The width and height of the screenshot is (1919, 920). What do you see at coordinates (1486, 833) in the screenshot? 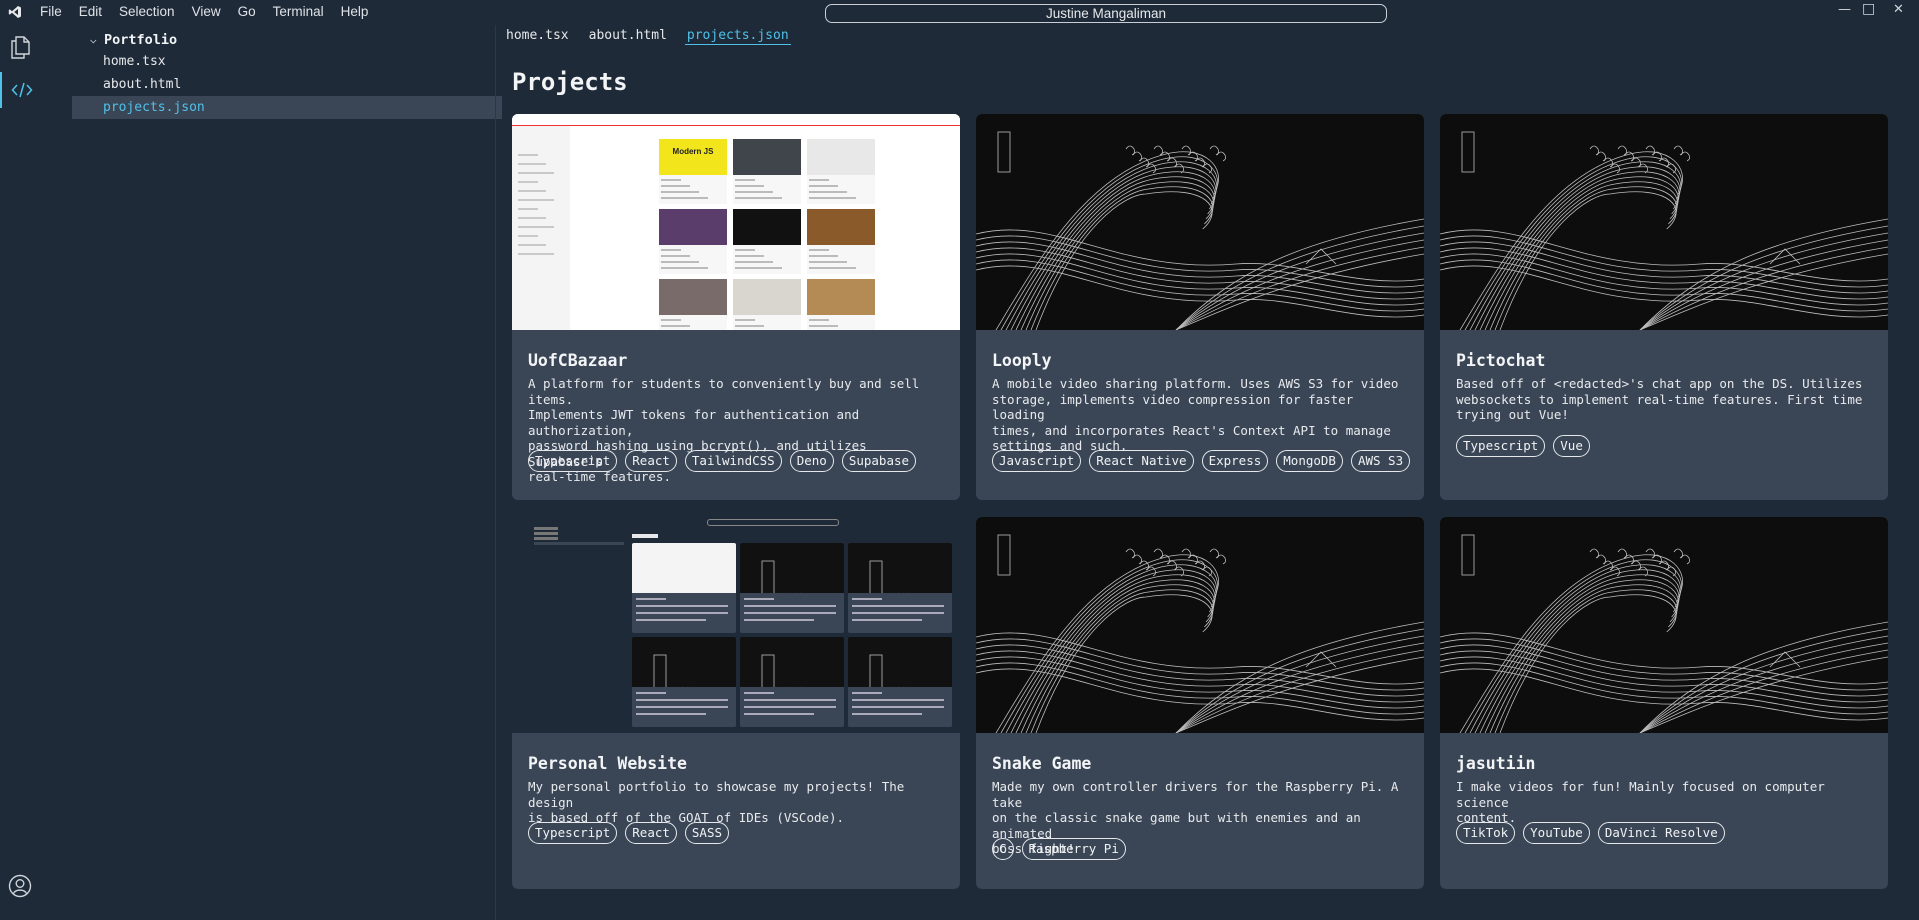
I see `tag-tiktok: TikTok` at bounding box center [1486, 833].